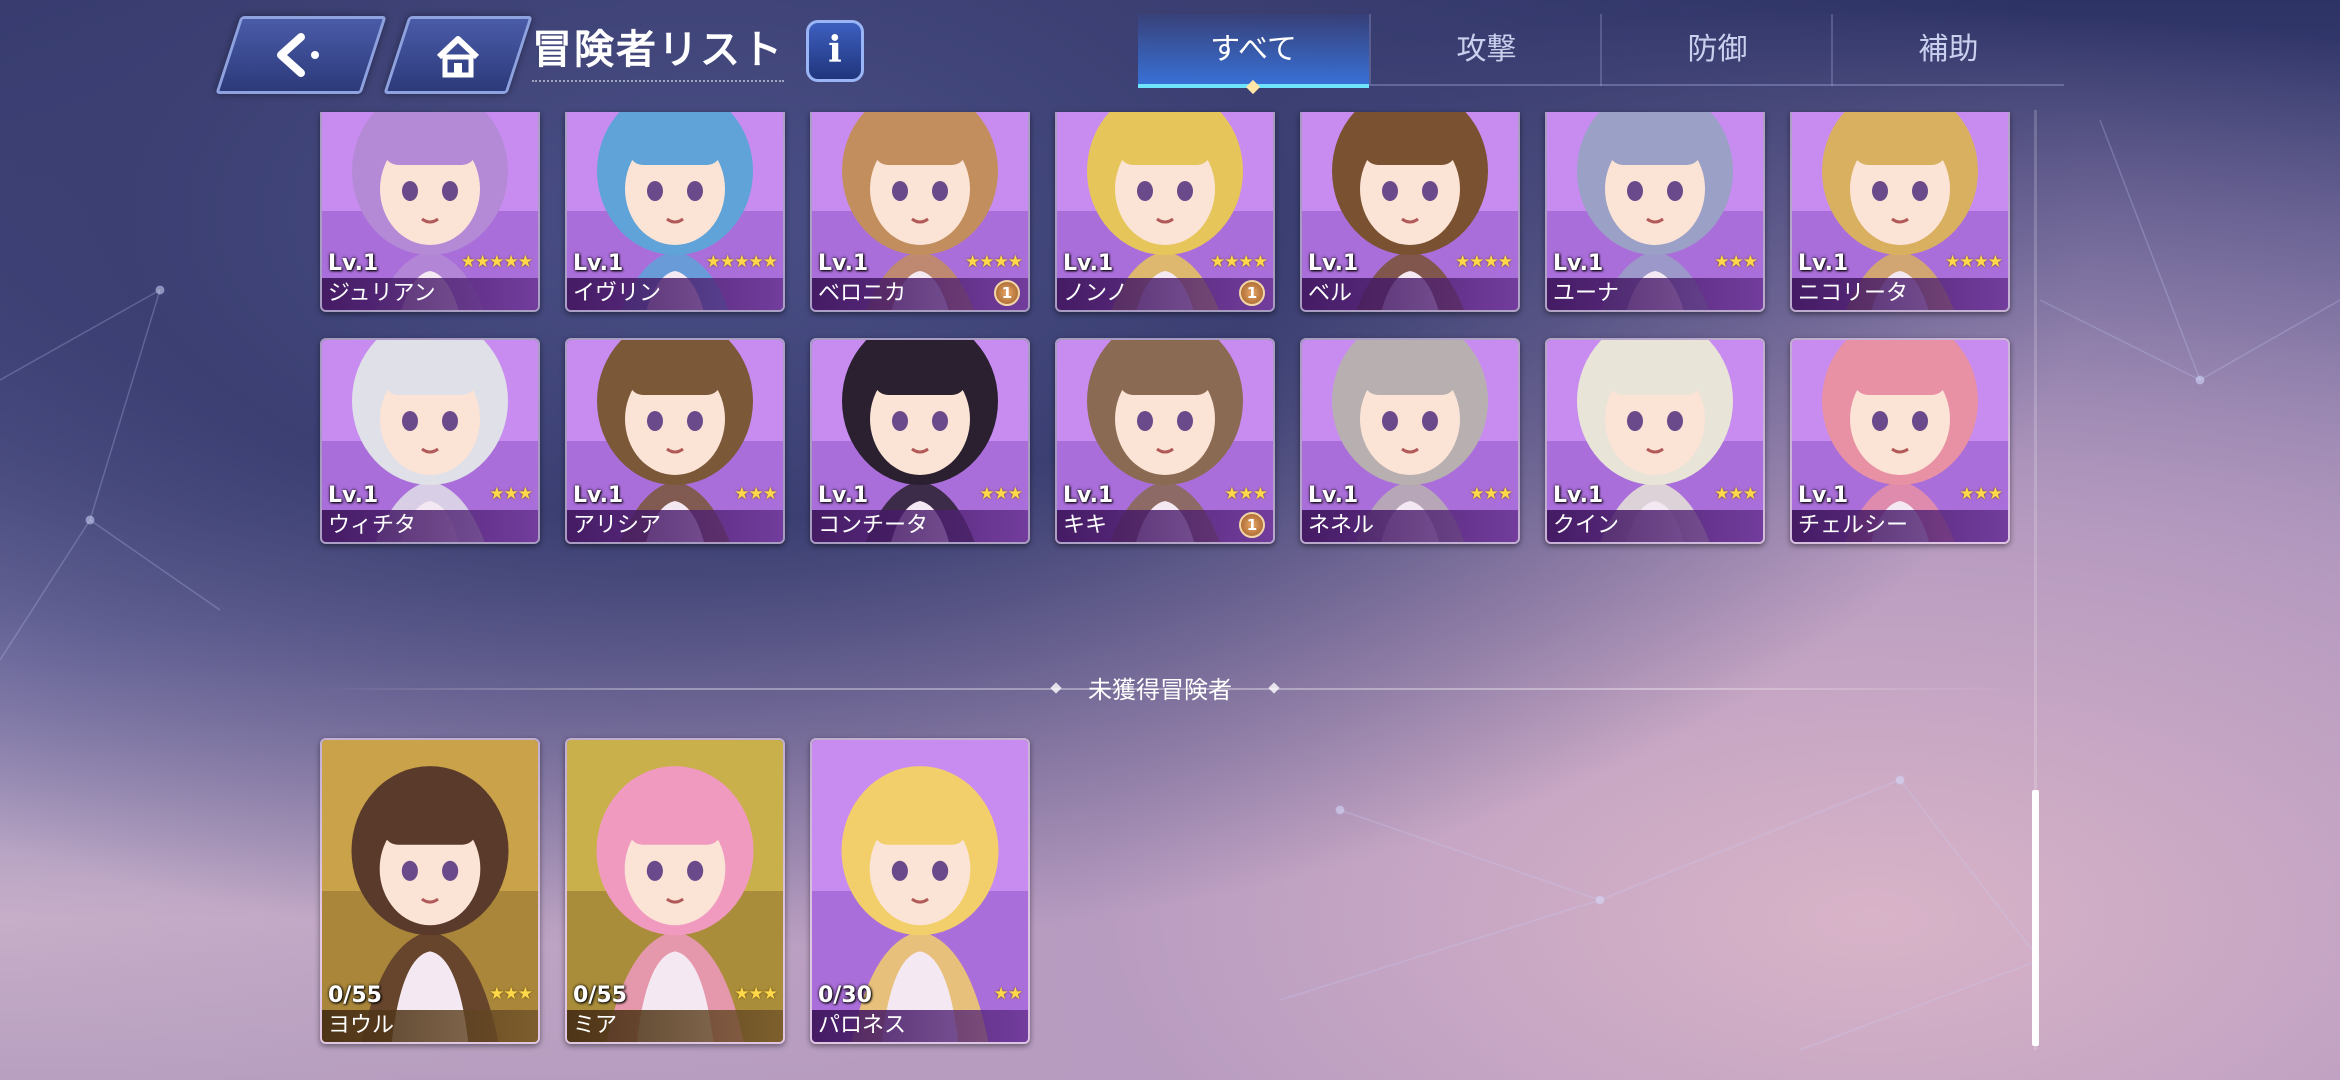  Describe the element at coordinates (920, 212) in the screenshot. I see `adventurer-card: Lv.1 ★★★★ ベロニカ 1` at that location.